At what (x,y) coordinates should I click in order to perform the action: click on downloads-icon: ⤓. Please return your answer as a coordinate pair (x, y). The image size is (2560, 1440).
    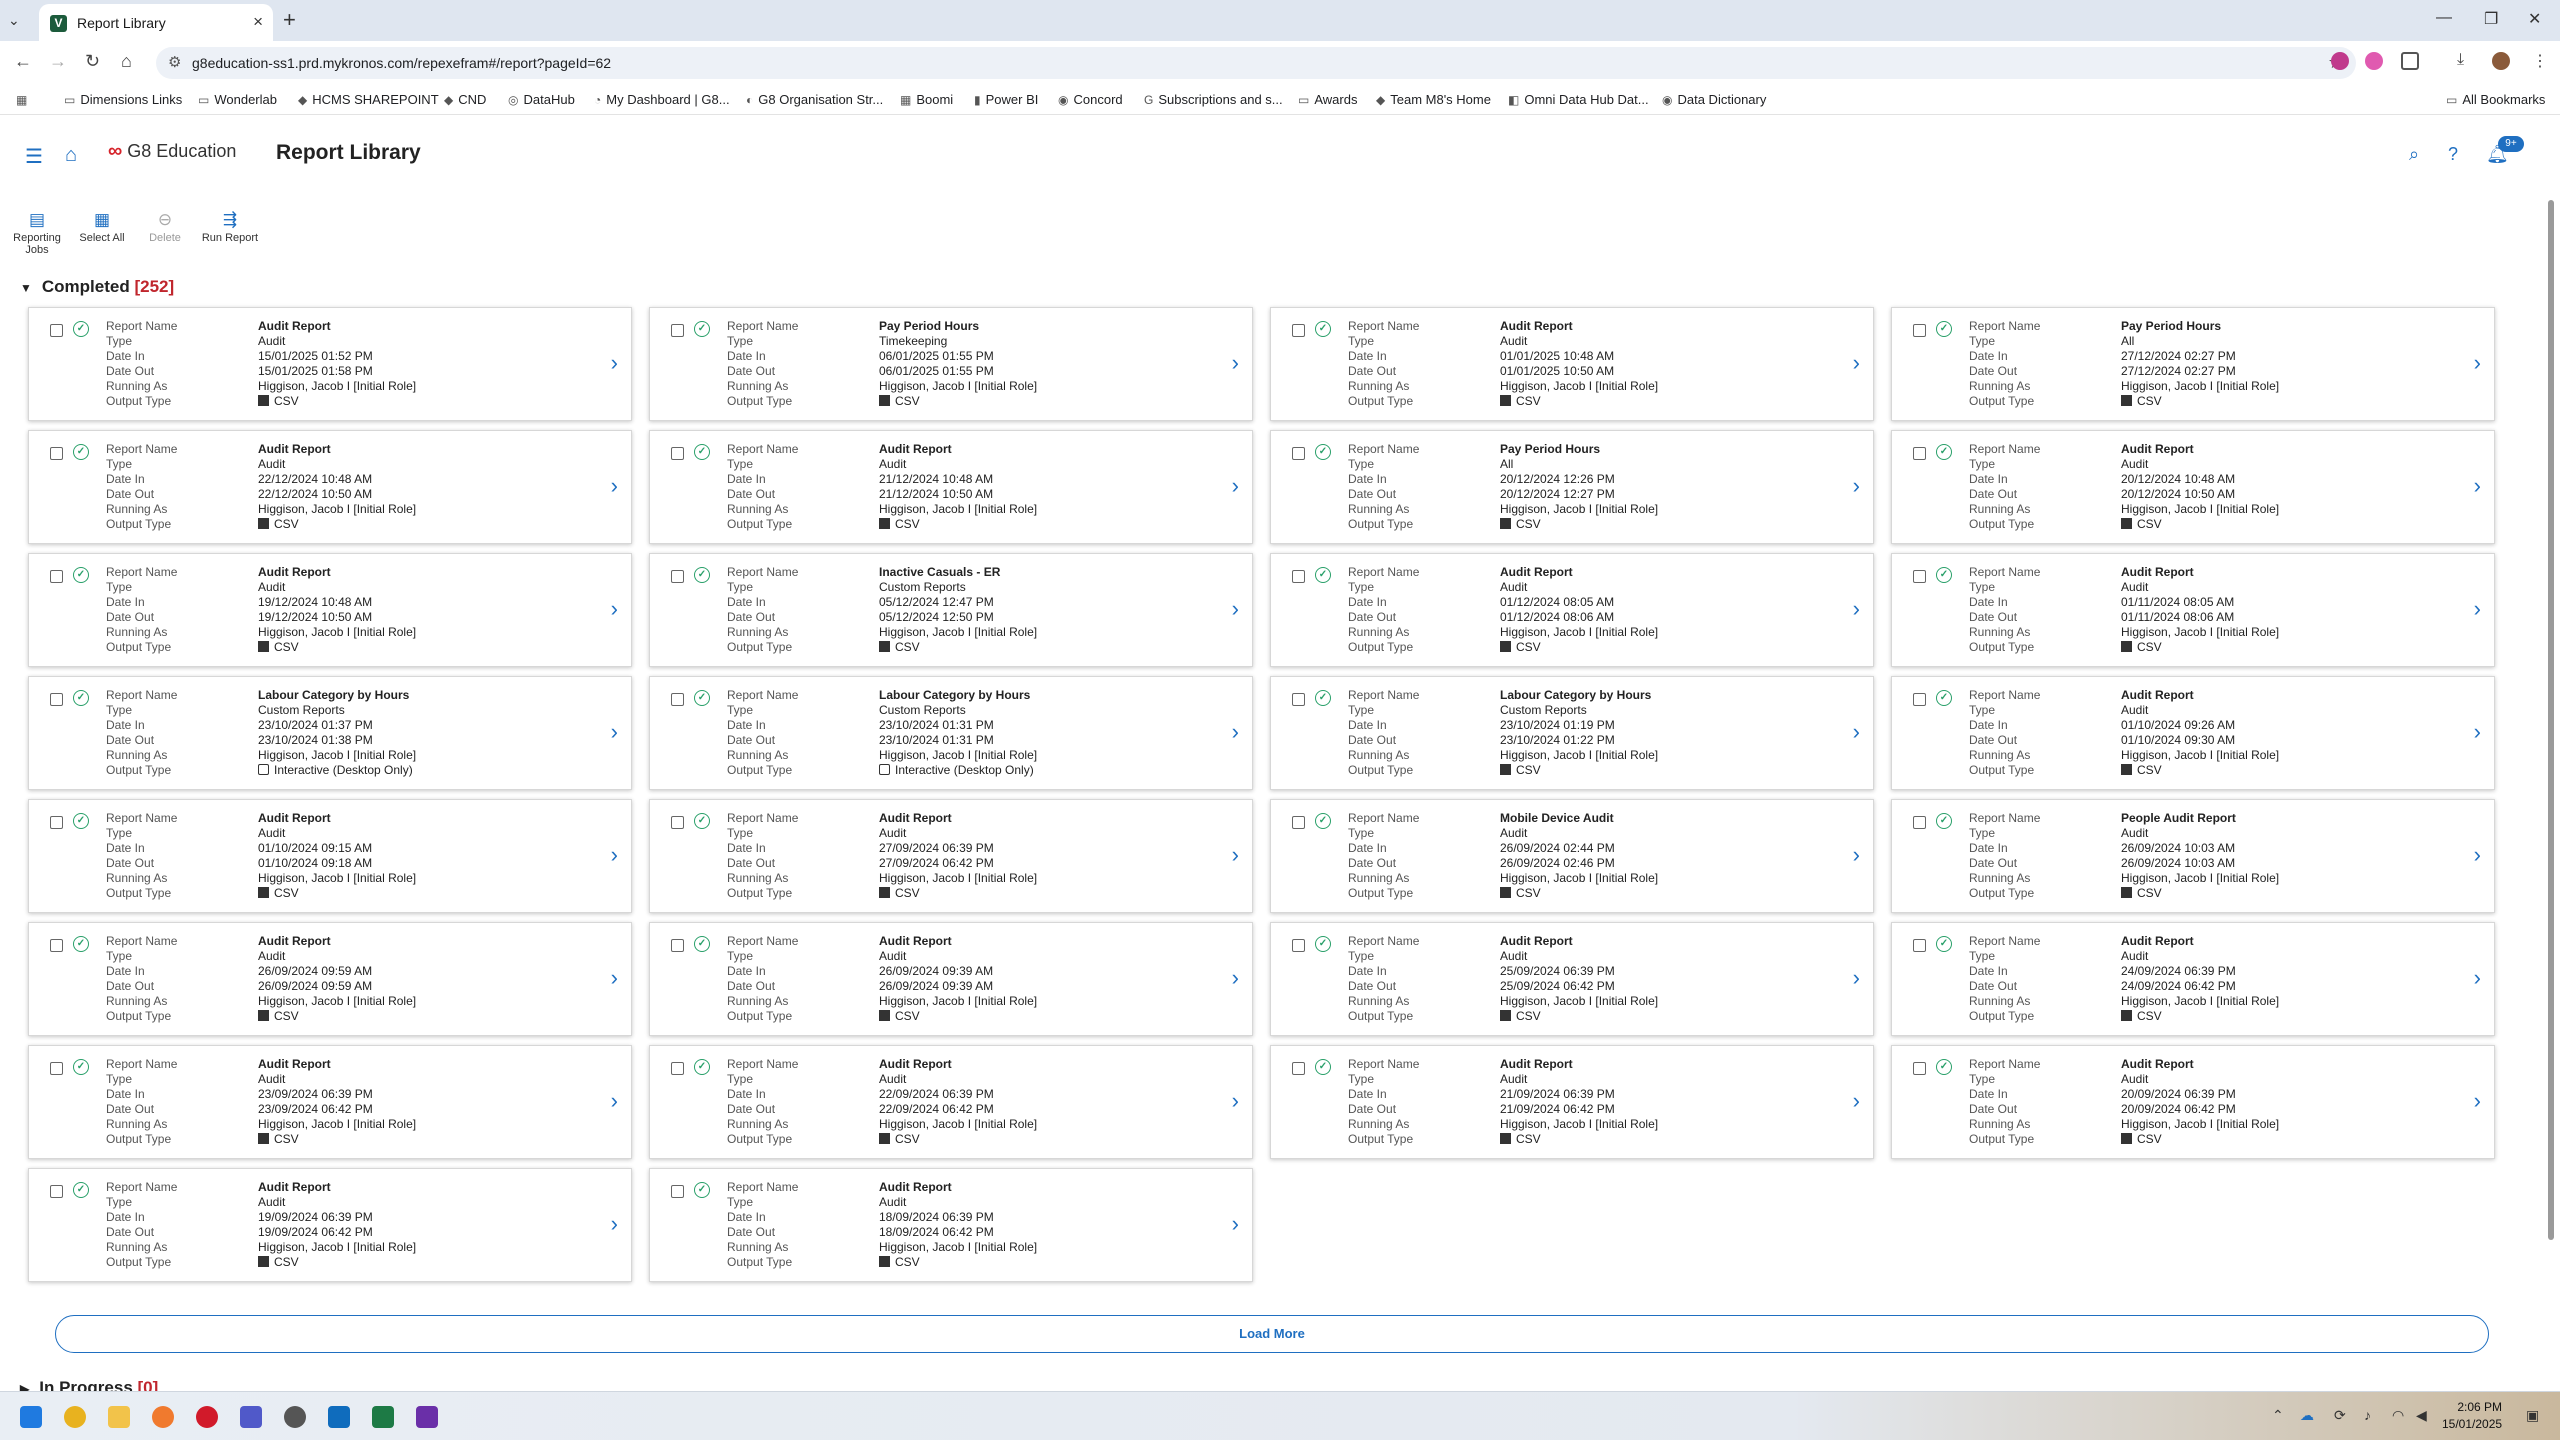
    Looking at the image, I should click on (2460, 60).